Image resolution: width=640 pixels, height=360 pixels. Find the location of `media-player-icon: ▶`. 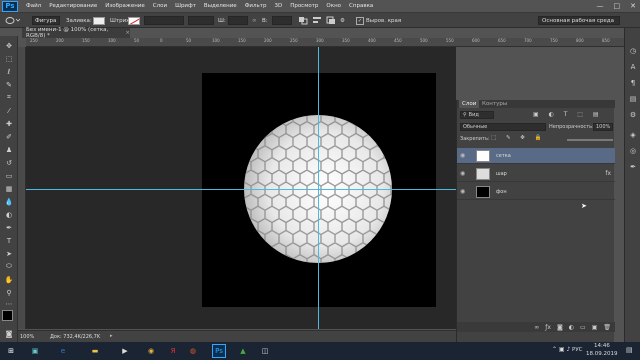

media-player-icon: ▶ is located at coordinates (125, 351).